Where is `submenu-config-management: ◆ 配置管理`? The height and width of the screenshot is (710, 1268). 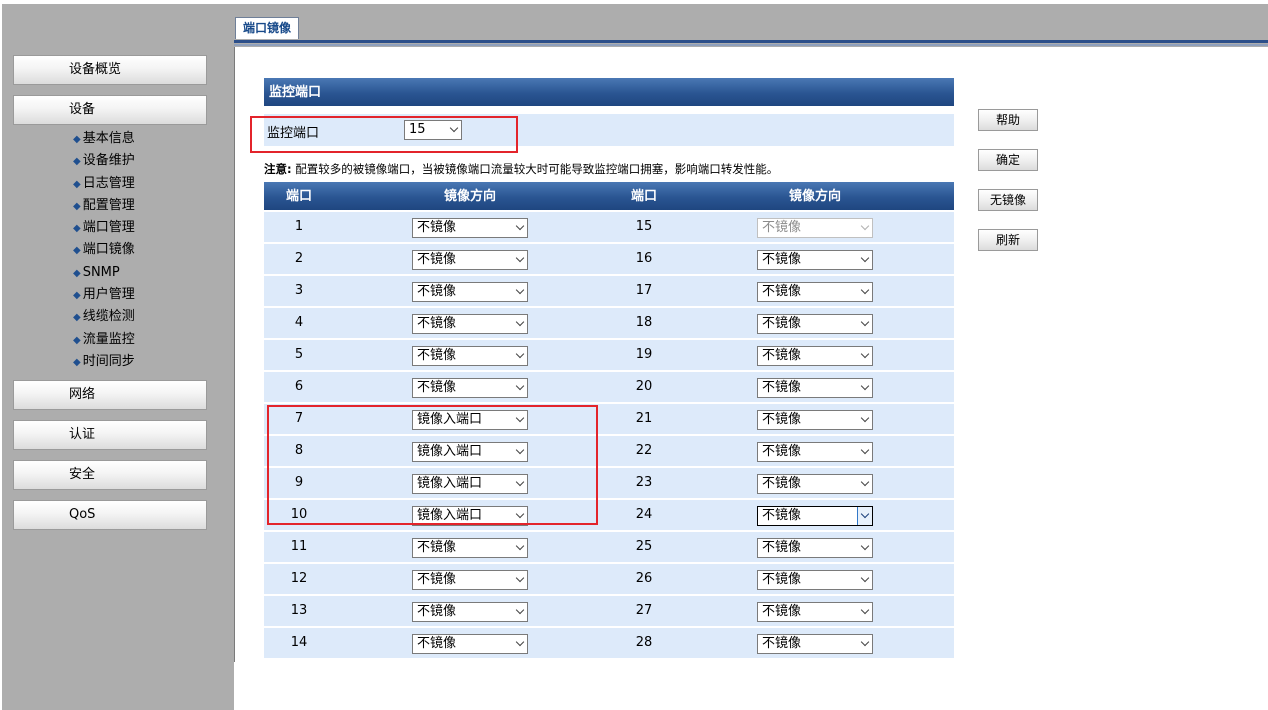 submenu-config-management: ◆ 配置管理 is located at coordinates (104, 206).